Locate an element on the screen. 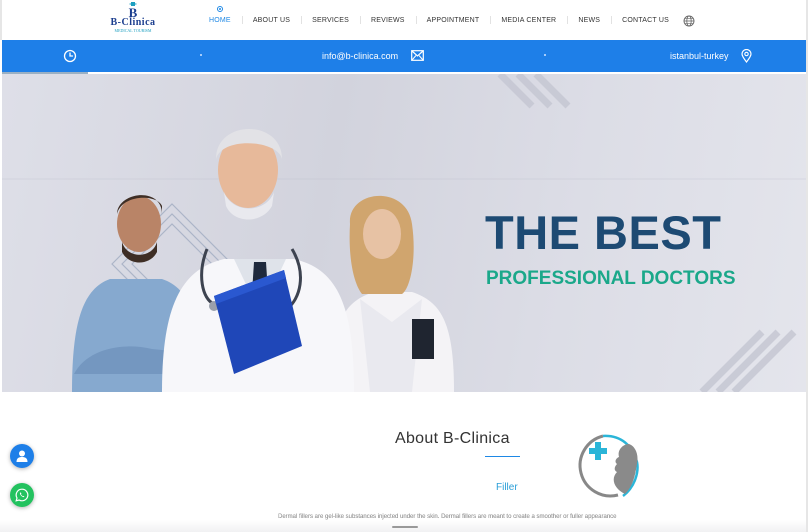 The image size is (808, 532). nav-item-services: SERVICES is located at coordinates (330, 20).